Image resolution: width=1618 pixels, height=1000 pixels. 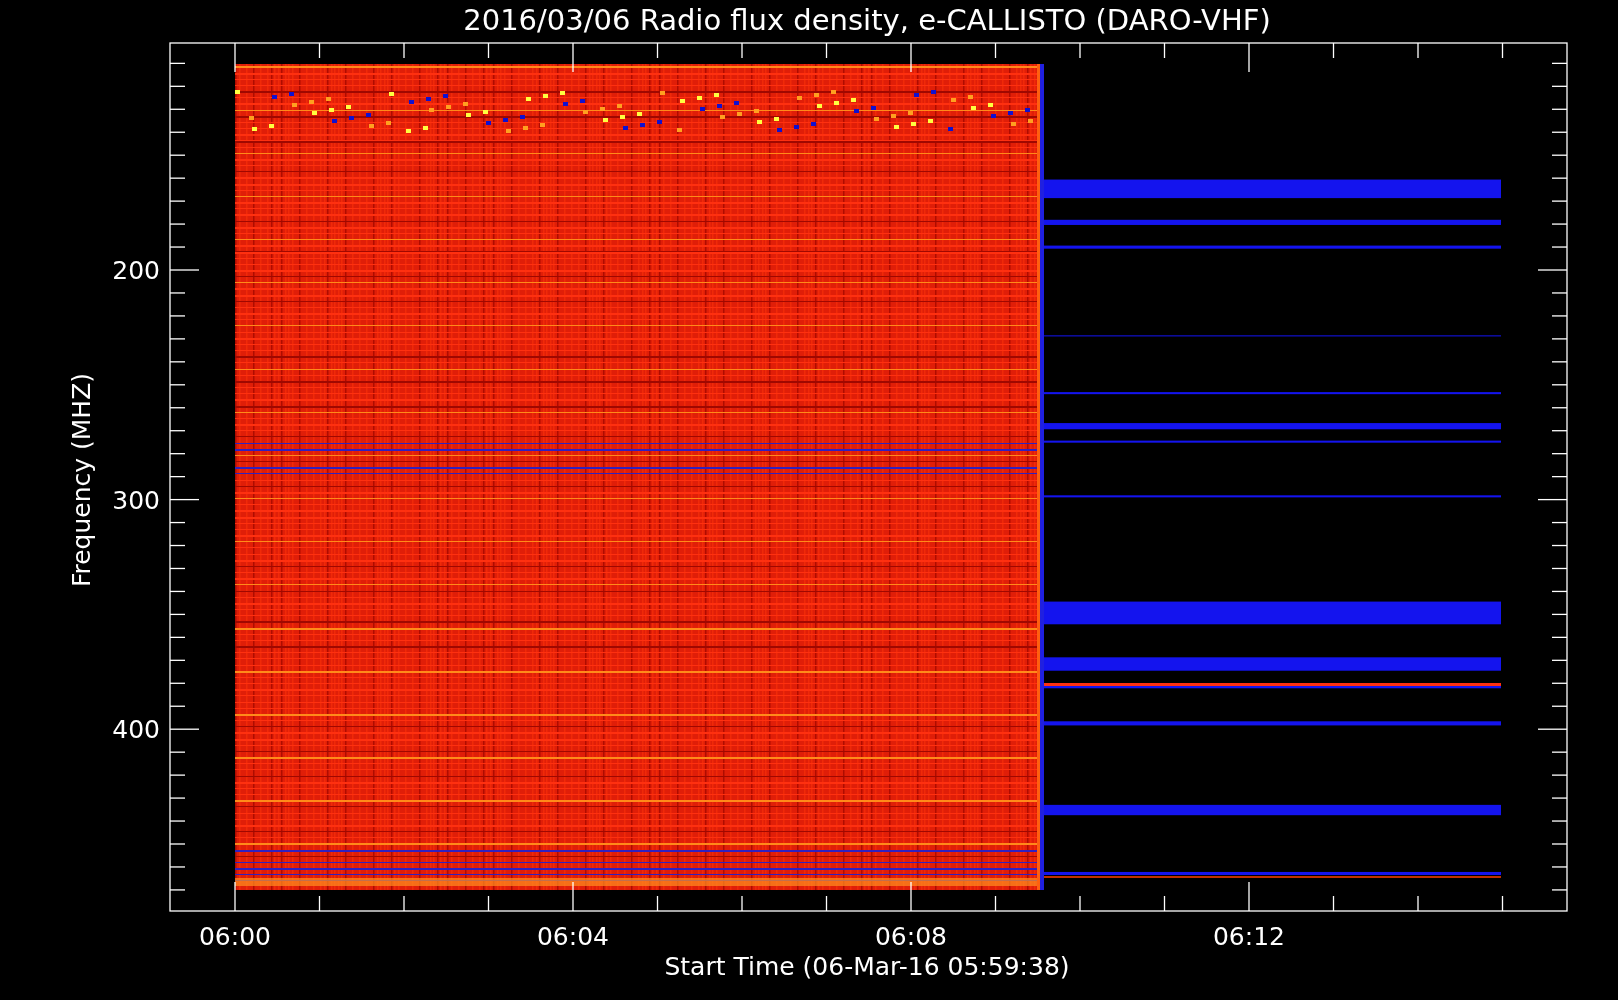 I want to click on chart-title: 2016/03/06 Radio flux density, e-CALLISTO (DARO-VHF), so click(x=867, y=20).